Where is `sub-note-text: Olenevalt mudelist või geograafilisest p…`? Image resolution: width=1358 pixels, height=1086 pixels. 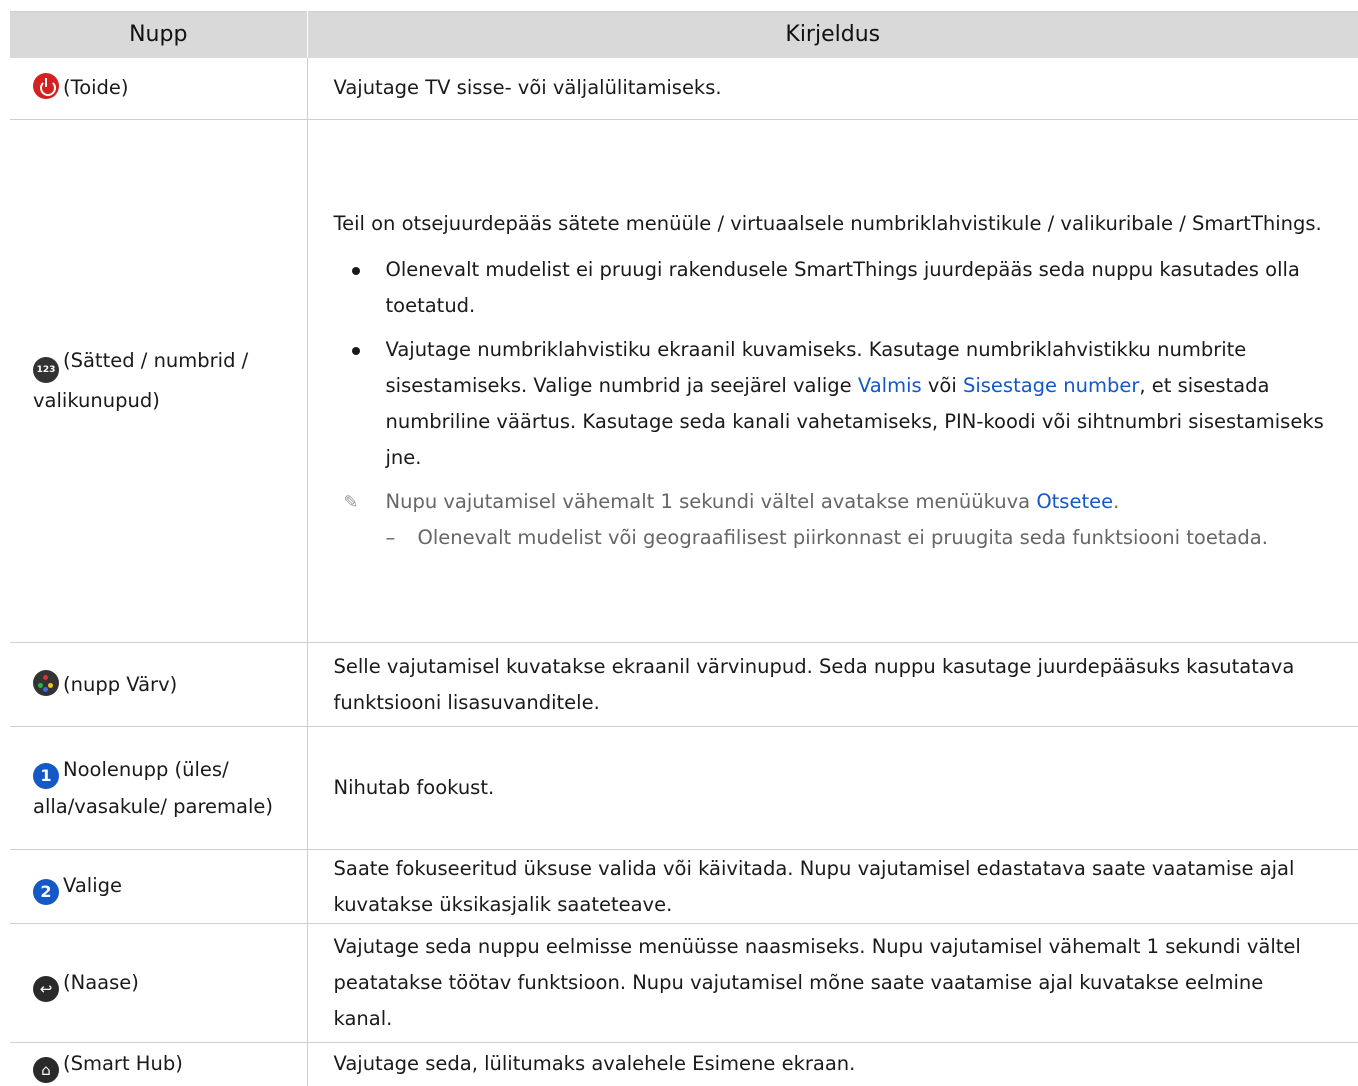 sub-note-text: Olenevalt mudelist või geograafilisest p… is located at coordinates (842, 537).